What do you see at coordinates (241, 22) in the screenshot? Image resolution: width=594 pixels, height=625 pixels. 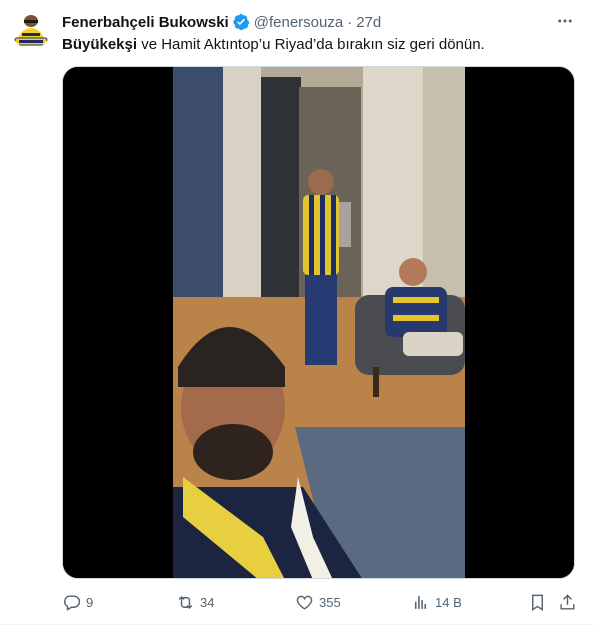 I see `verified-badge-icon` at bounding box center [241, 22].